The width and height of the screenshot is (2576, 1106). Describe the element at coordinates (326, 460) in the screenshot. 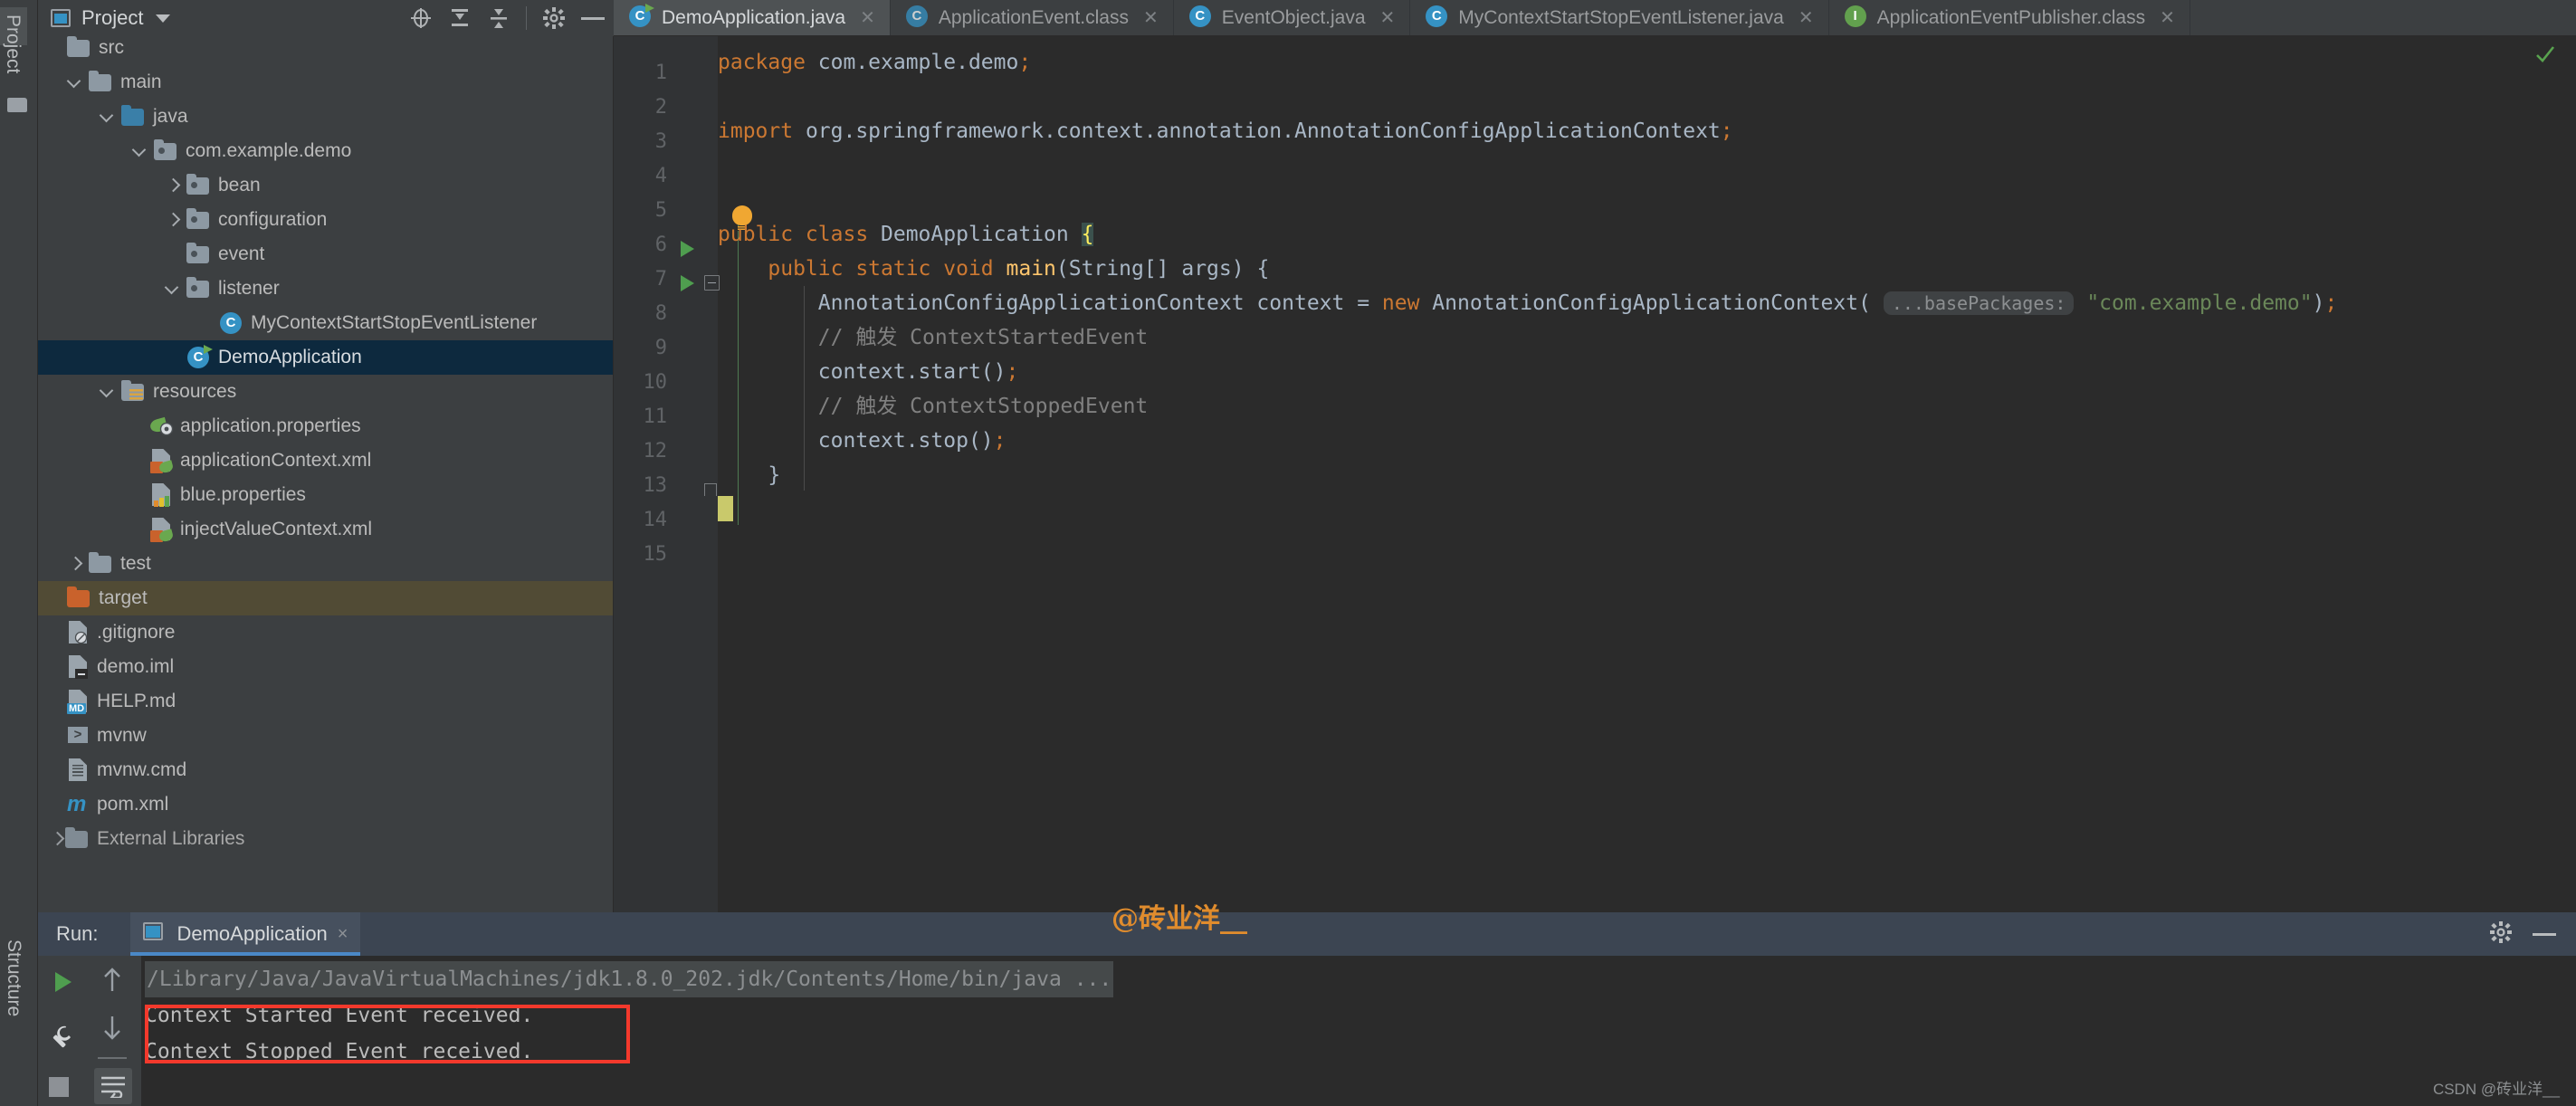

I see `tree-row-applicationcontext-xml: applicationContext.xml` at that location.